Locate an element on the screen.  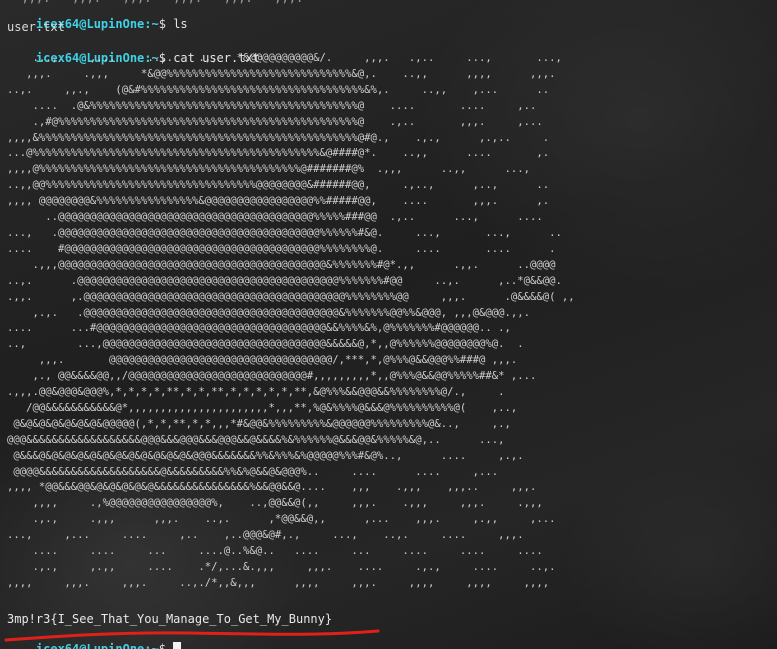
terminal-cursor is located at coordinates (177, 645).